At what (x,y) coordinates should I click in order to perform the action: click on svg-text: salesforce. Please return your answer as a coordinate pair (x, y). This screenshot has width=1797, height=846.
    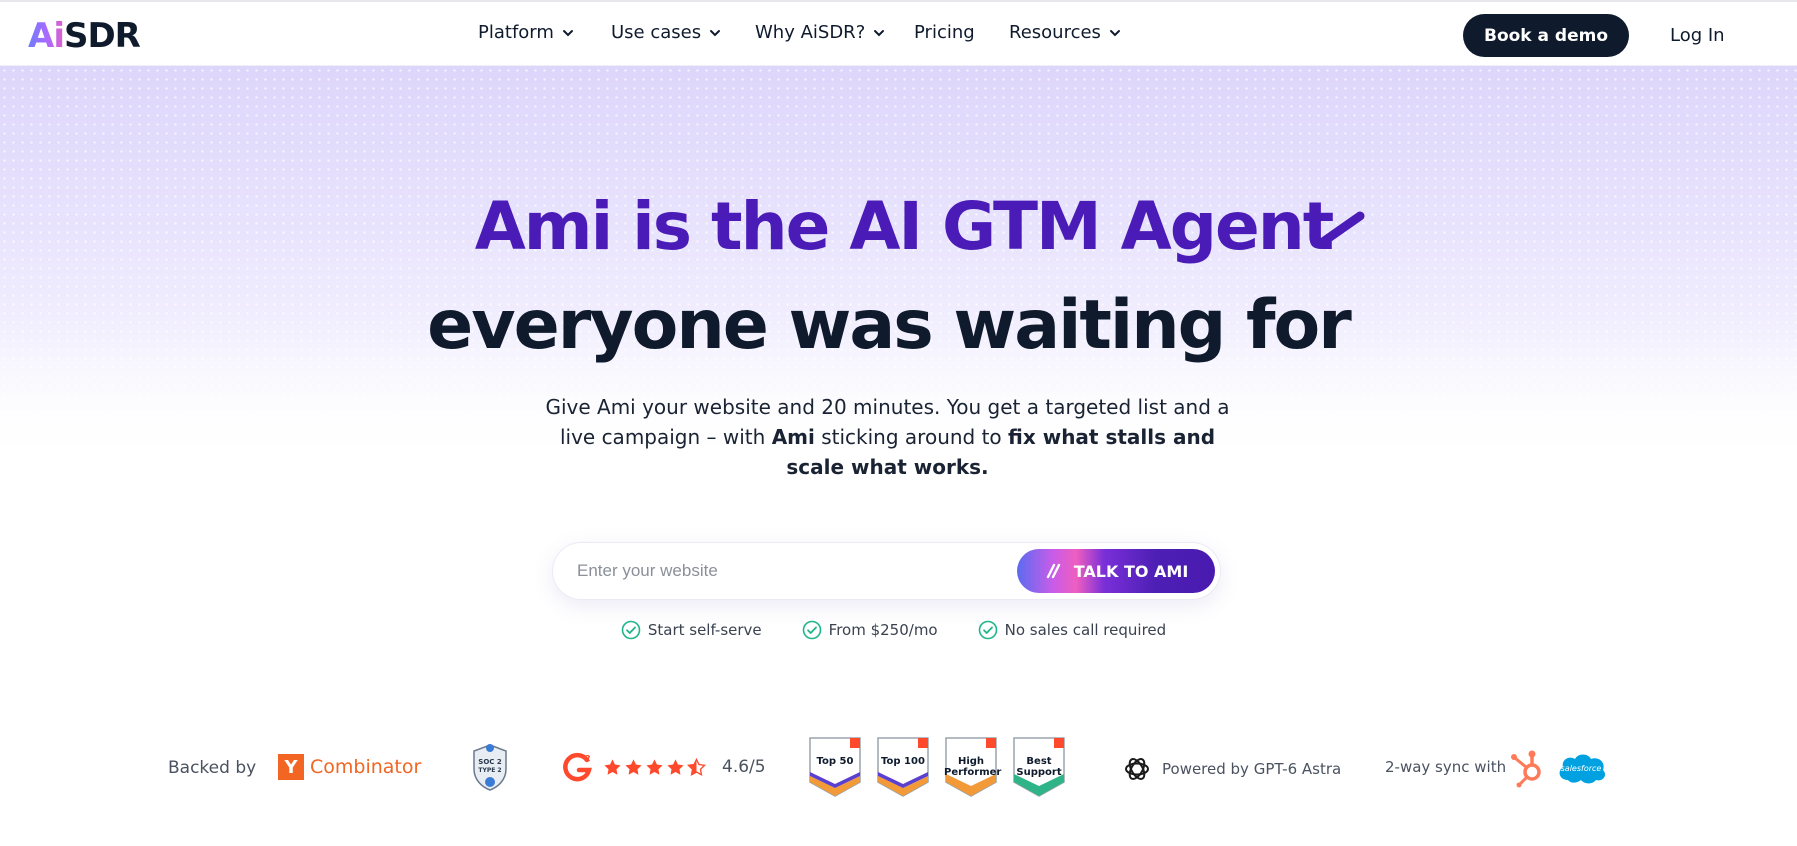
    Looking at the image, I should click on (1581, 768).